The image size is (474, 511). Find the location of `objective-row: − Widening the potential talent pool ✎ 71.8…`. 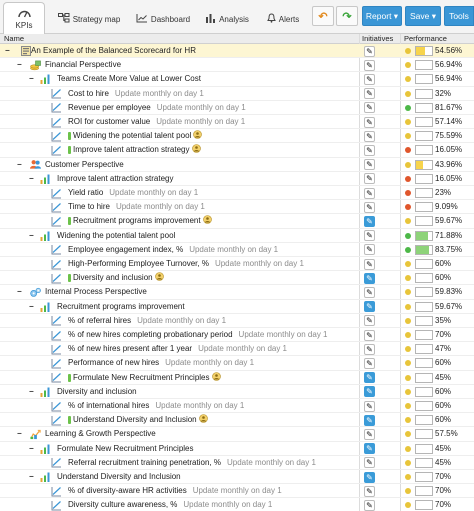

objective-row: − Widening the potential talent pool ✎ 71.8… is located at coordinates (237, 236).